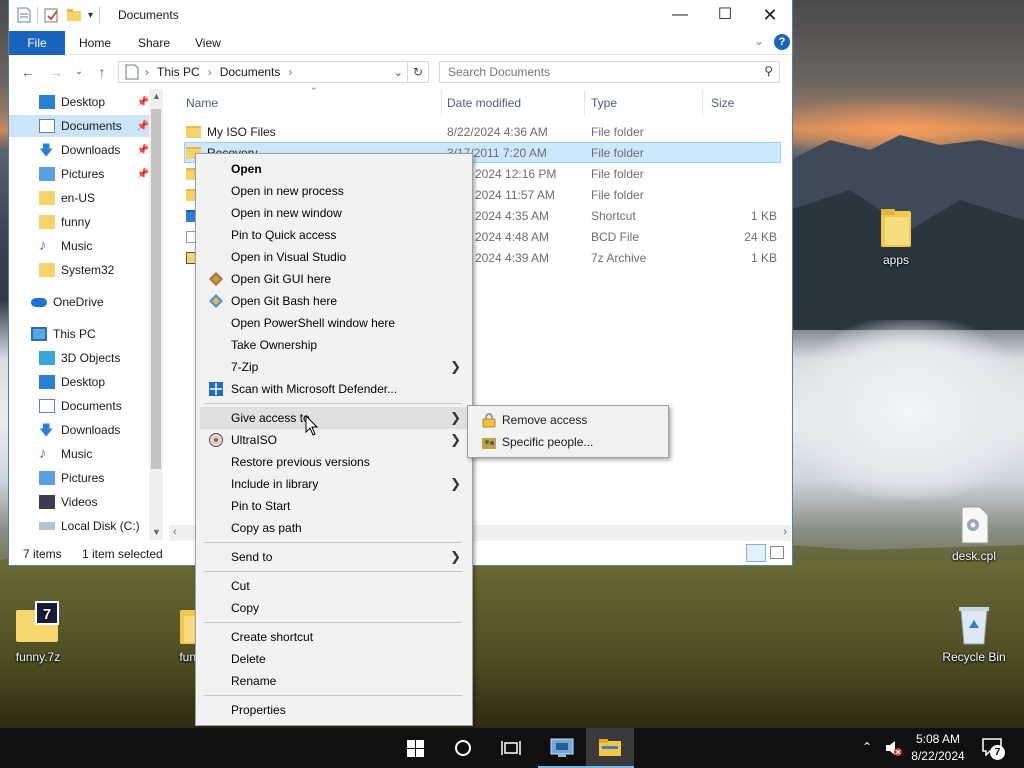 Image resolution: width=1024 pixels, height=768 pixels. What do you see at coordinates (24, 15) in the screenshot?
I see `document-icon` at bounding box center [24, 15].